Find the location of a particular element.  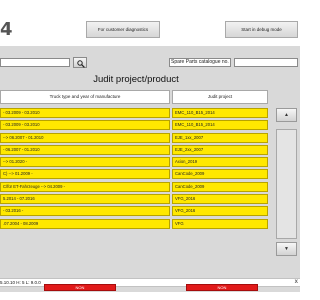

right-action-button: NON is located at coordinates (222, 287).